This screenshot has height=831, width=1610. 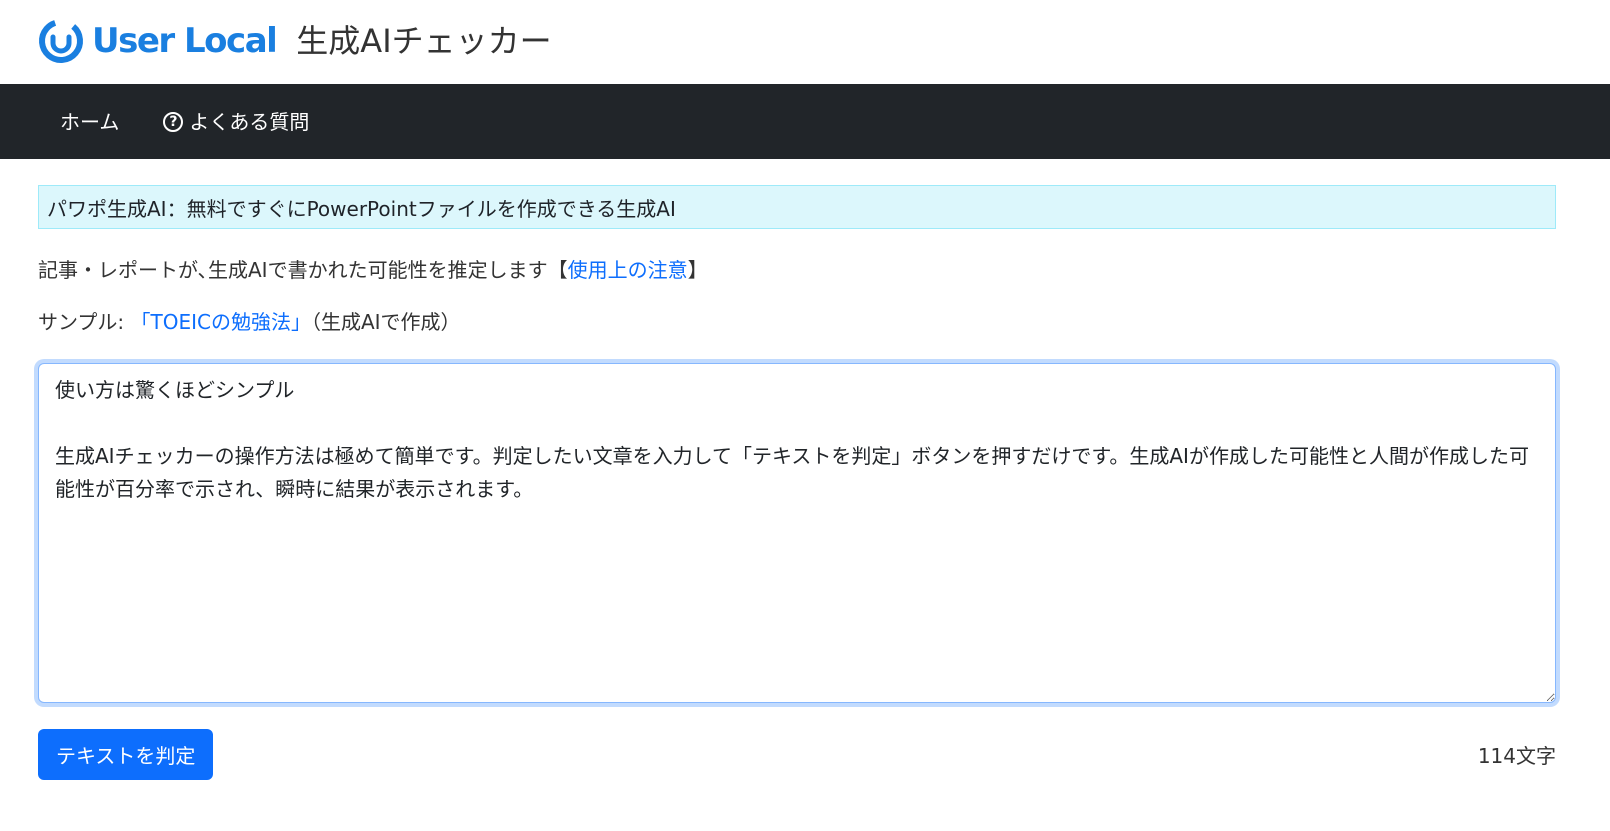 What do you see at coordinates (697, 270) in the screenshot?
I see `description-suffix: 】` at bounding box center [697, 270].